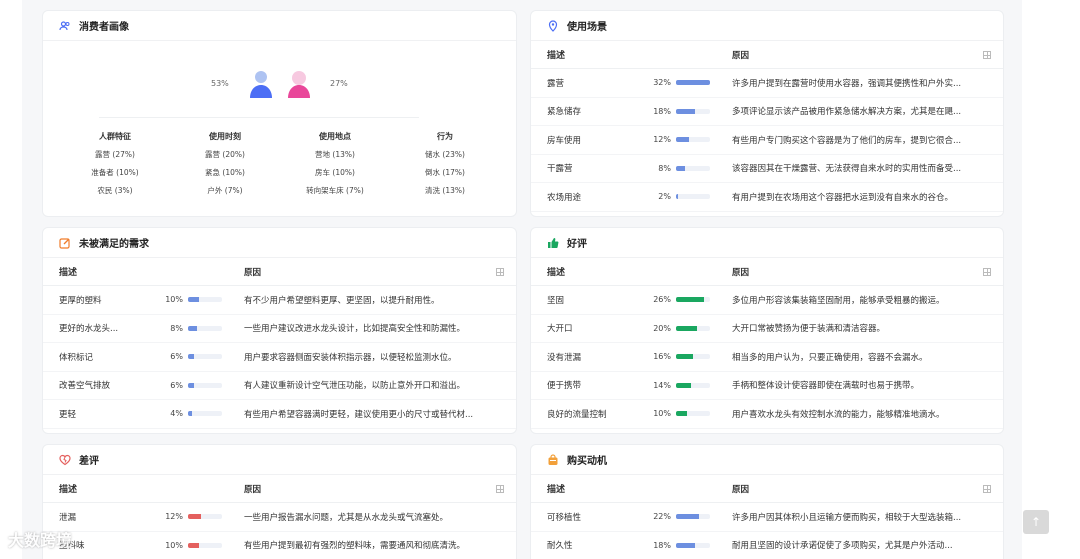  I want to click on table-row: 农场用途 2% 有用户提到在农场用这个容器把水运到没有自来水的谷仓。, so click(767, 197).